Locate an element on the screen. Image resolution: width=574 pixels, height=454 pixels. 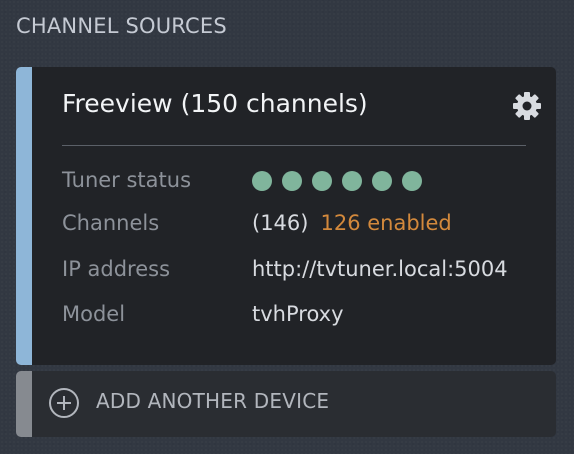
gear-icon is located at coordinates (527, 106).